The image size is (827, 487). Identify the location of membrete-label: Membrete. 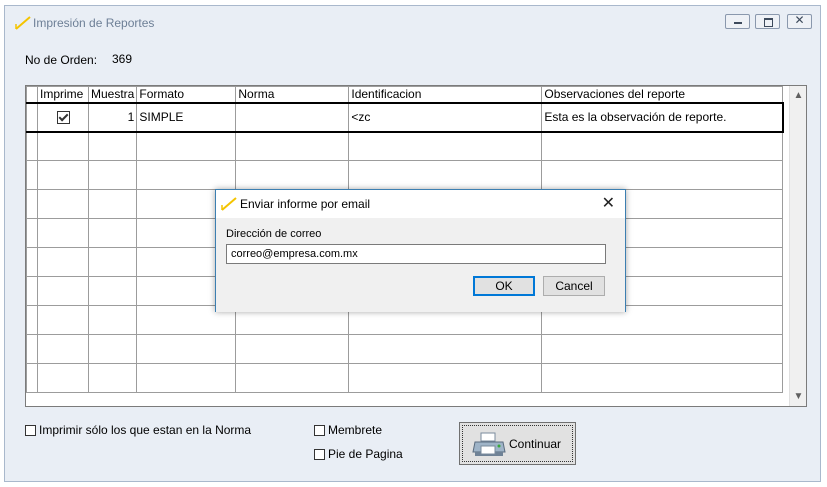
(355, 430).